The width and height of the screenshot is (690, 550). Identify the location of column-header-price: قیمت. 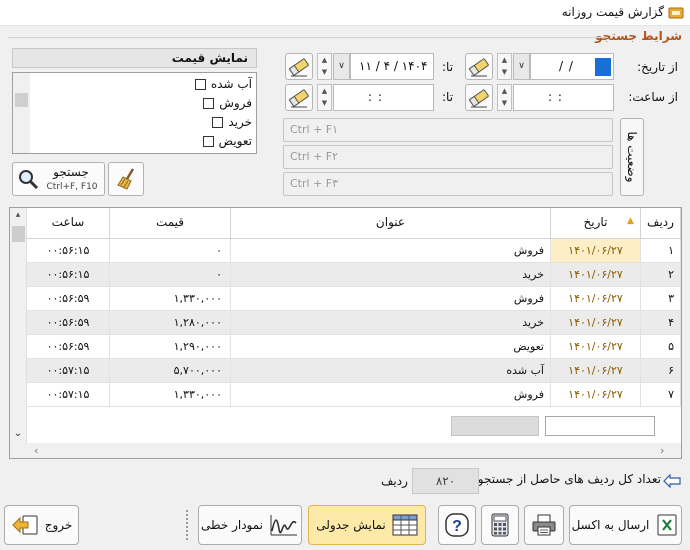
(170, 223).